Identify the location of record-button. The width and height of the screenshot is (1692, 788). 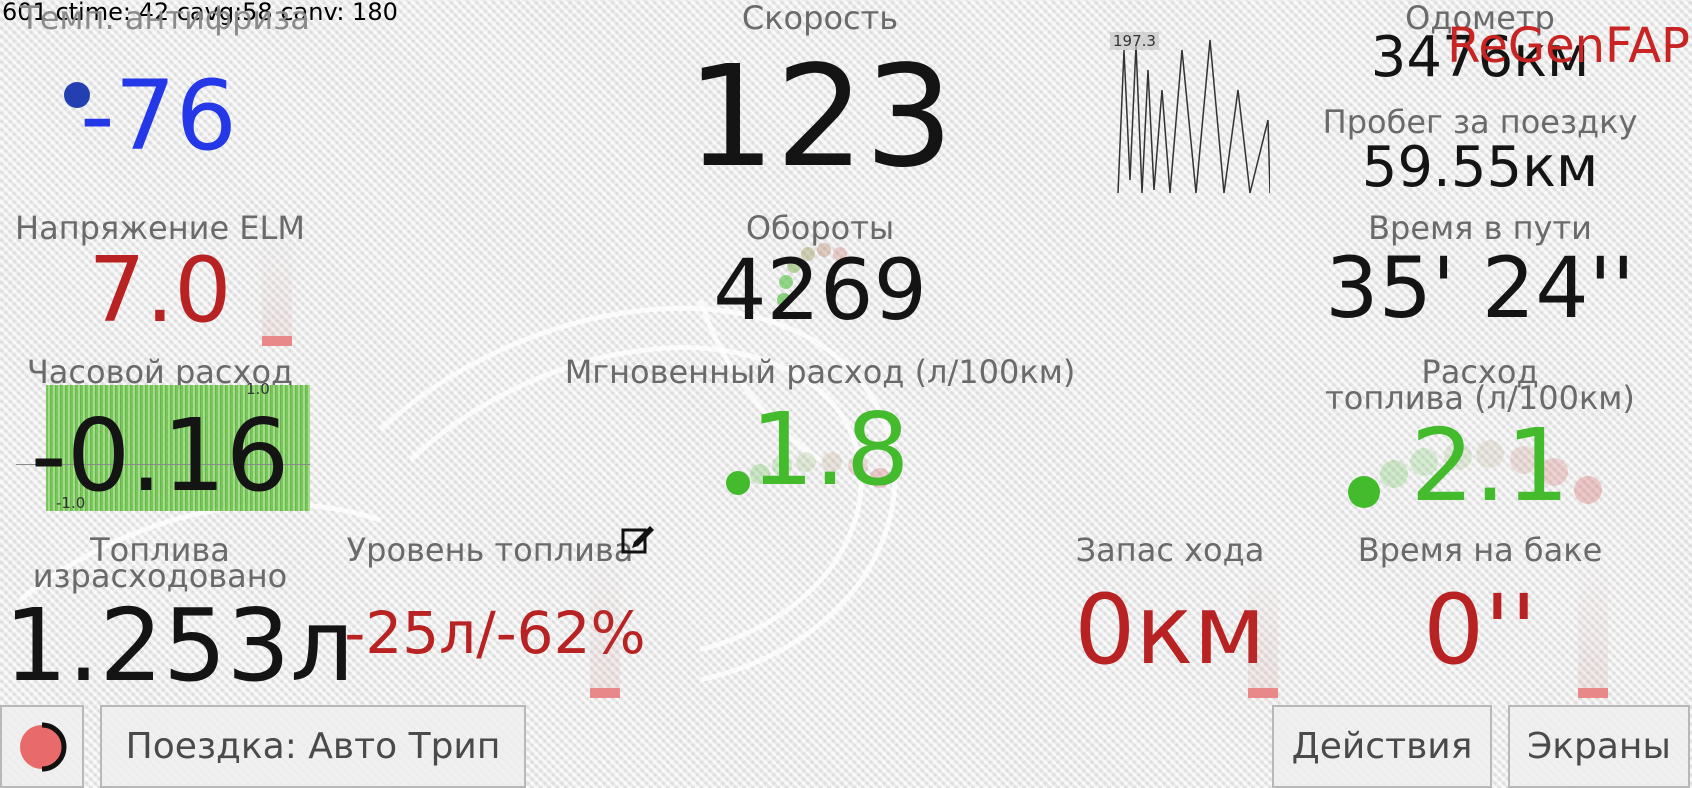
(42, 746).